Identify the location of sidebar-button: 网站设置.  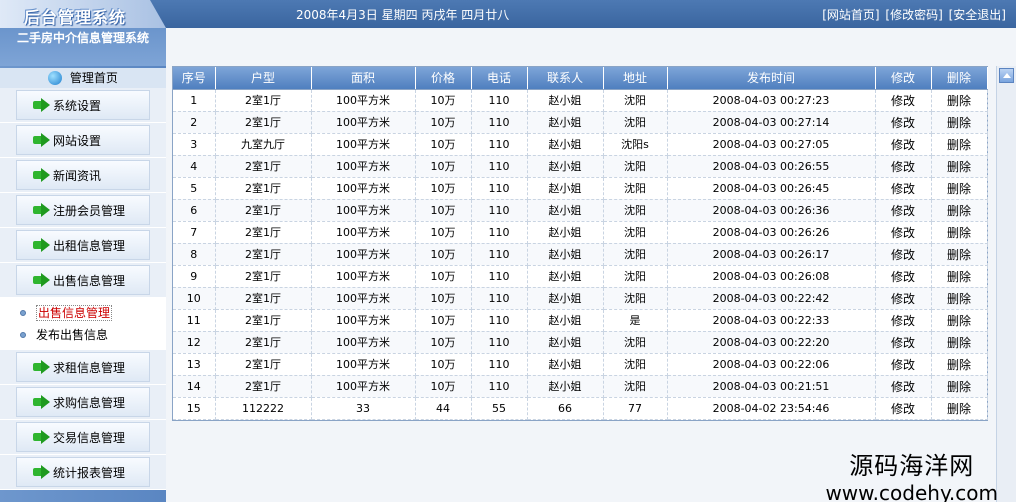
(83, 140).